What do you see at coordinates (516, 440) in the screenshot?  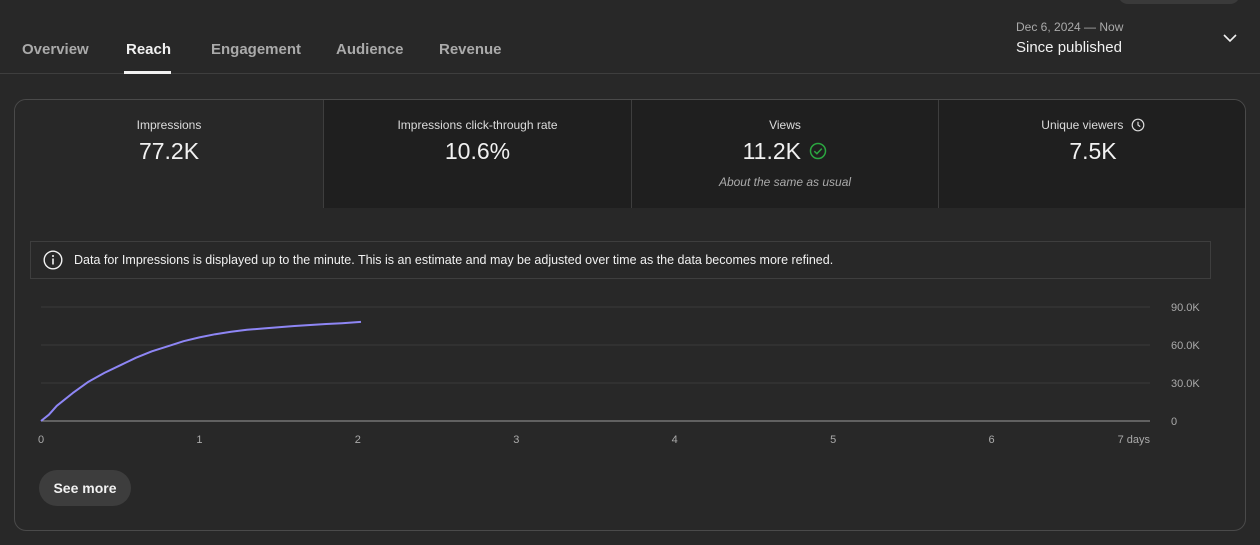 I see `x-tick-label: 3` at bounding box center [516, 440].